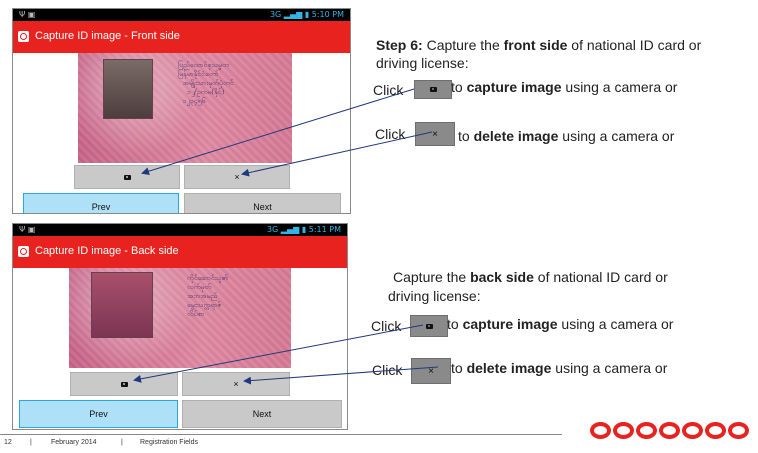 The width and height of the screenshot is (758, 453). What do you see at coordinates (74, 442) in the screenshot?
I see `footer-date: February 2014` at bounding box center [74, 442].